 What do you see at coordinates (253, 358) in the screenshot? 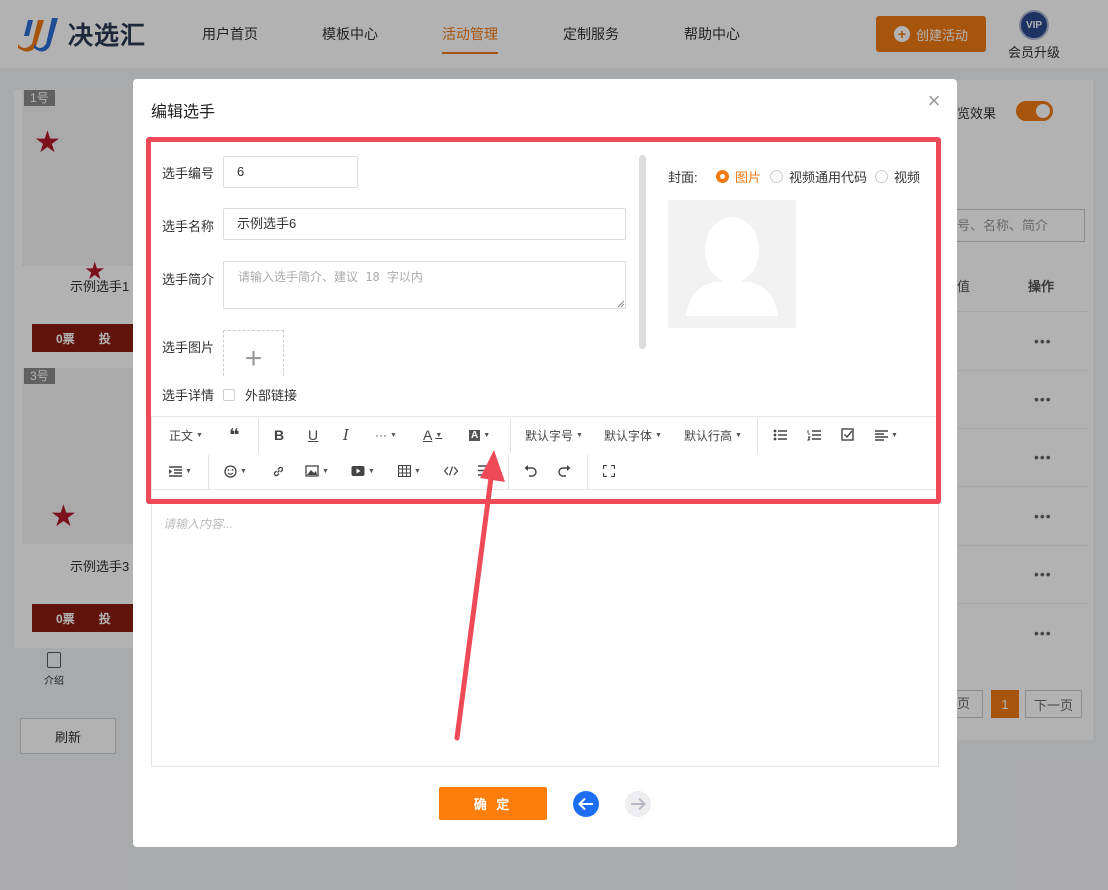
I see `plus-icon: +` at bounding box center [253, 358].